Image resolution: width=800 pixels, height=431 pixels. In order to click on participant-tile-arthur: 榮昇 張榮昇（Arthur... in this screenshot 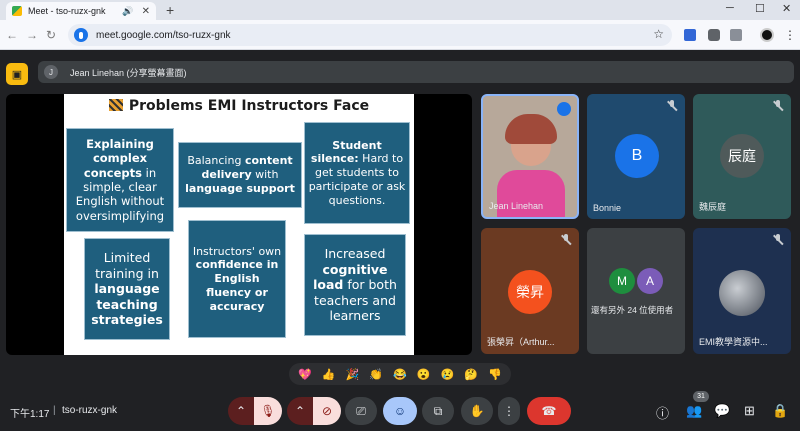, I will do `click(530, 291)`.